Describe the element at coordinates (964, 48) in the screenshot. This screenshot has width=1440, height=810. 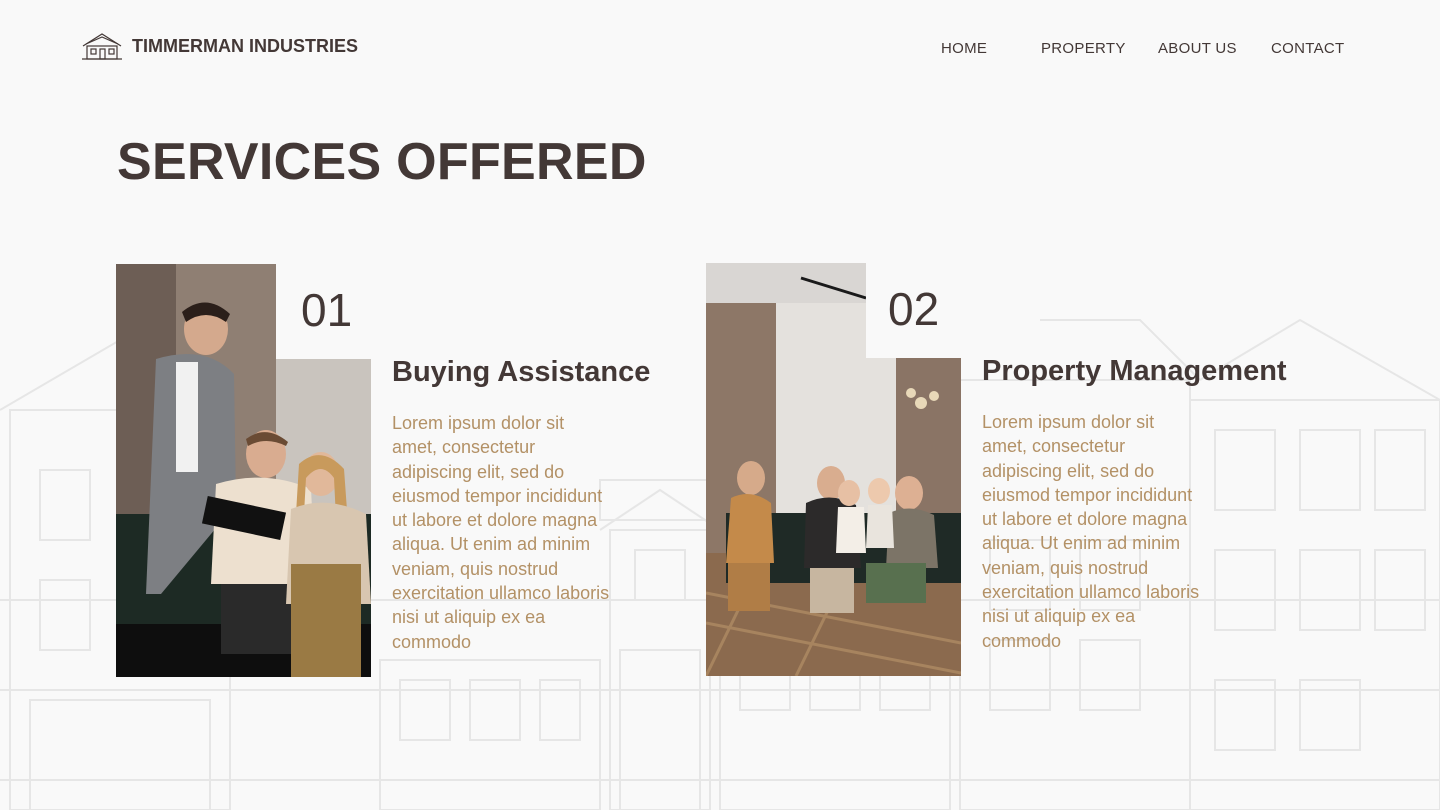
I see `nav-home-link: HOME` at that location.